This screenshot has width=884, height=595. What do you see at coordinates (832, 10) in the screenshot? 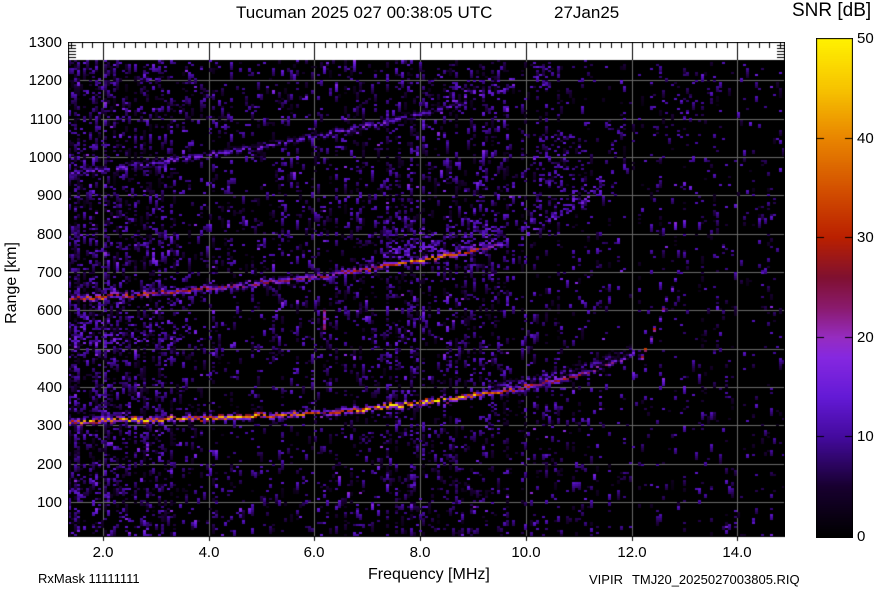
I see `colorbar-title: SNR [dB]` at bounding box center [832, 10].